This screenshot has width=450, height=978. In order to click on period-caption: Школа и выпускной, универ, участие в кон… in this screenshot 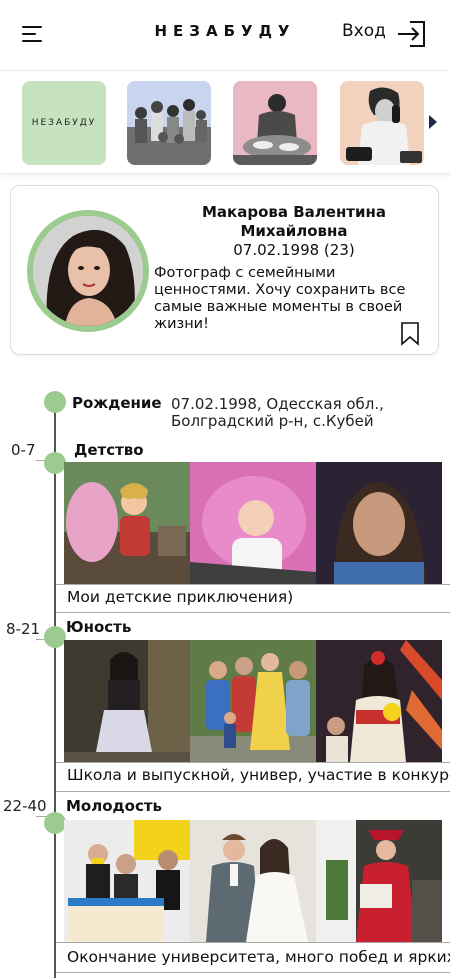, I will do `click(258, 775)`.